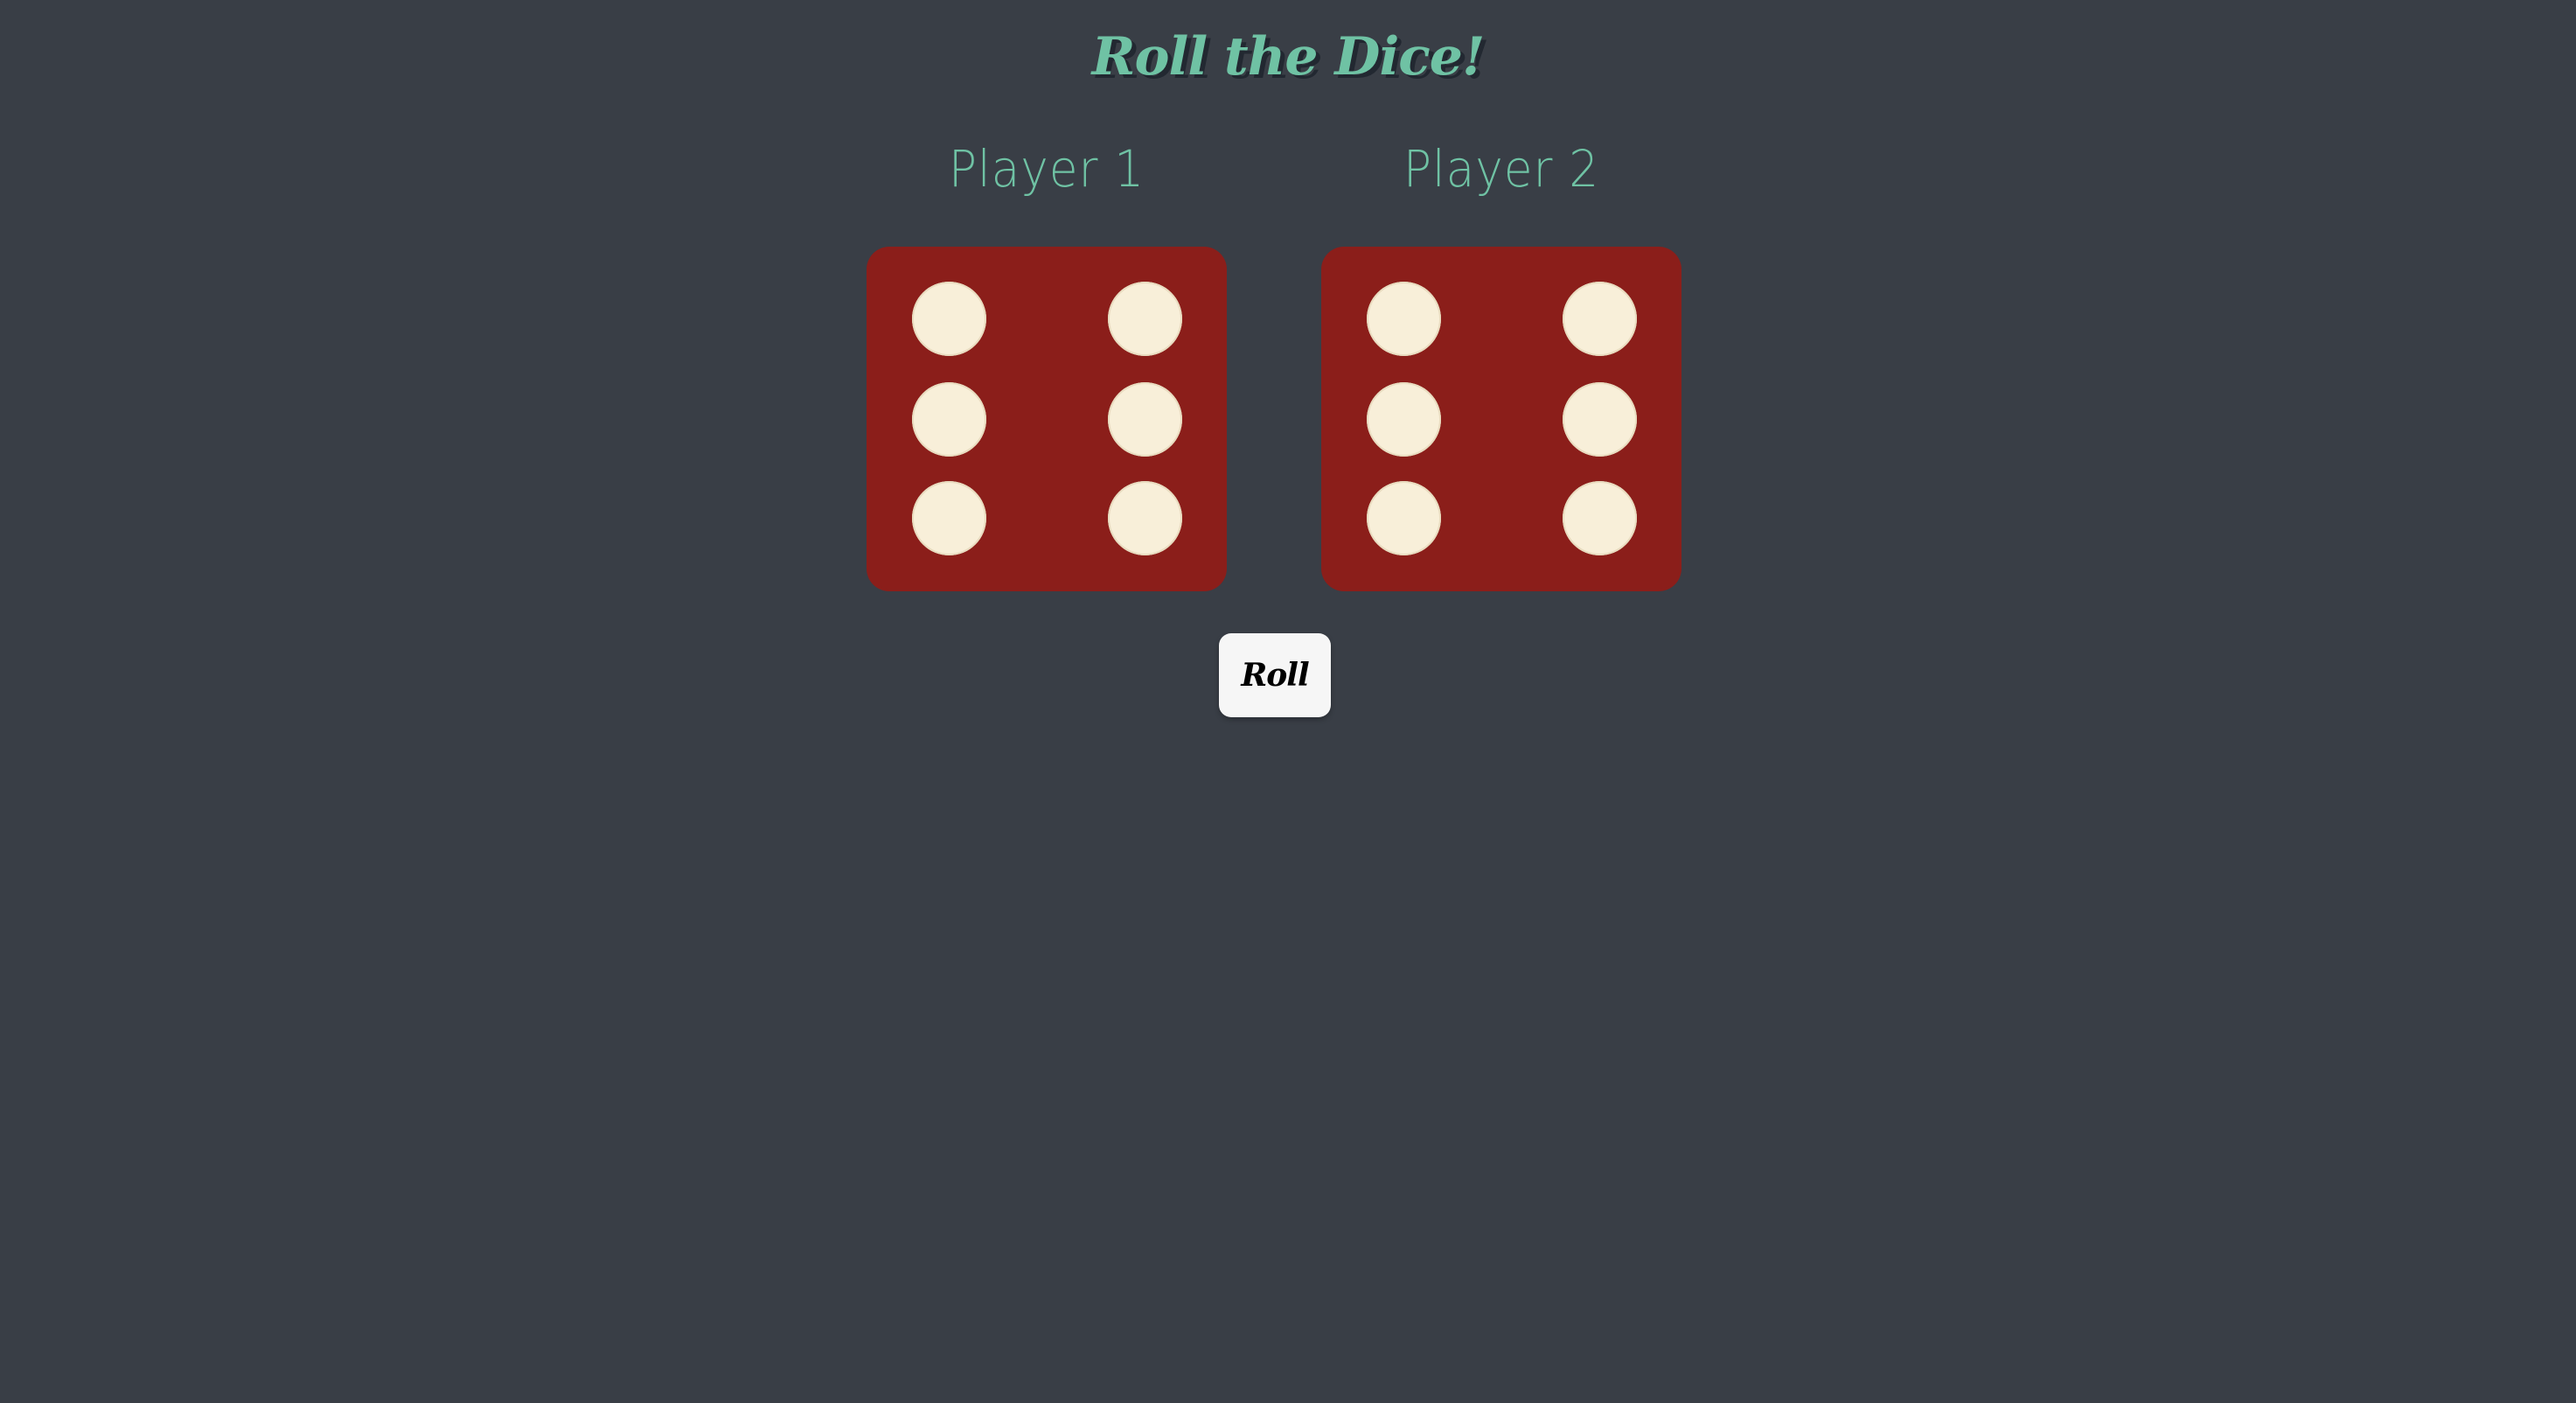  I want to click on page-title: Roll the Dice!, so click(1288, 57).